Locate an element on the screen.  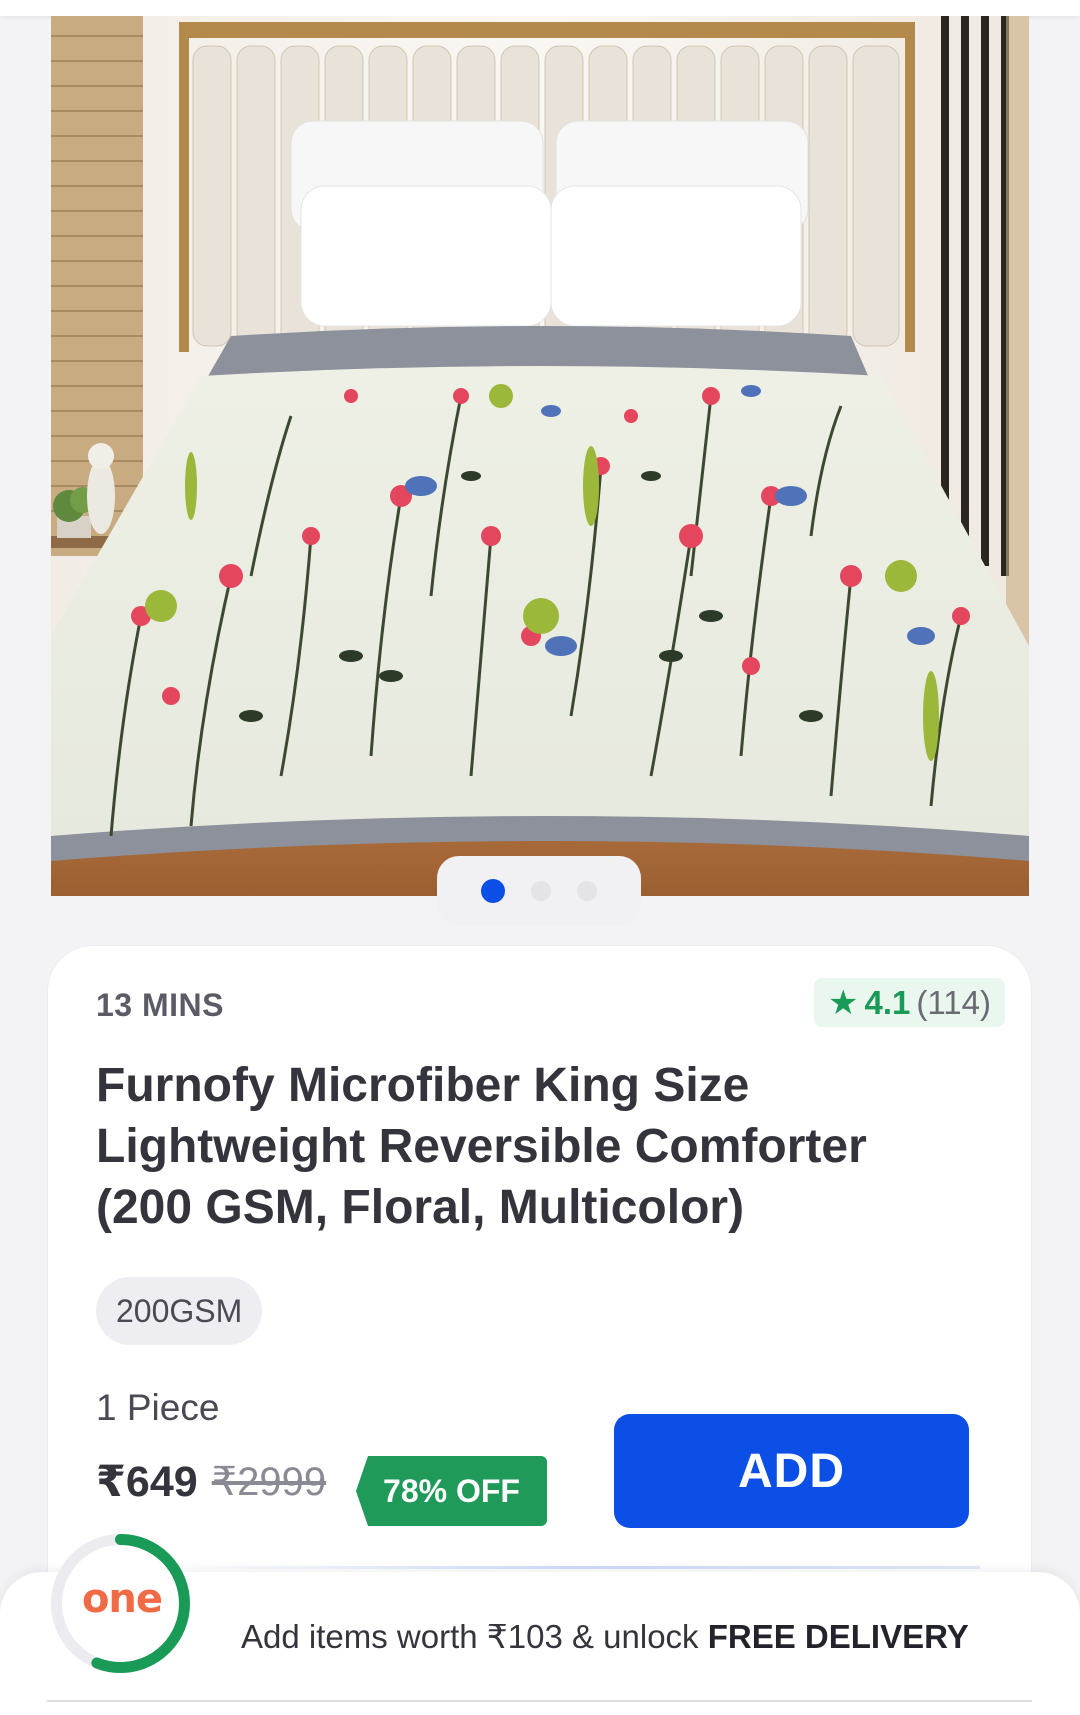
price-row: ₹649 ₹2999 is located at coordinates (211, 1482).